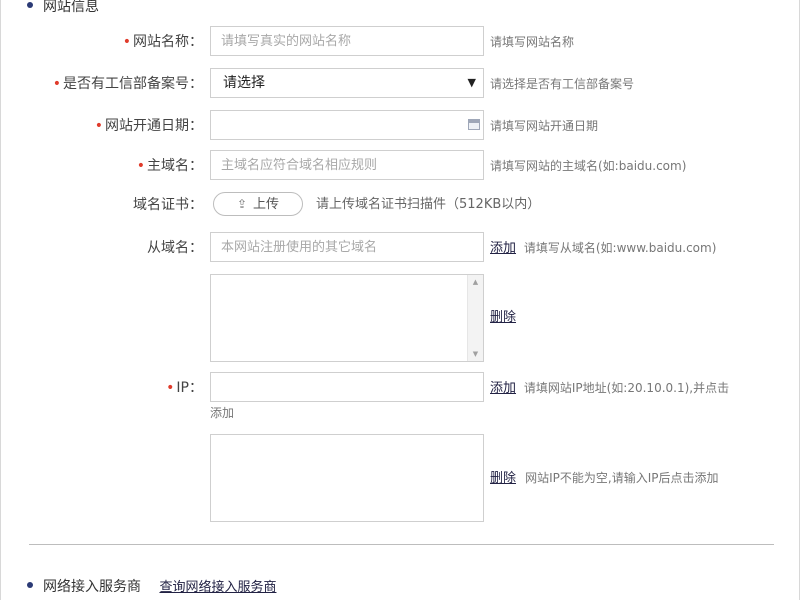  Describe the element at coordinates (428, 204) in the screenshot. I see `cert-hint: 请上传域名证书扫描件（512KB以内）` at that location.